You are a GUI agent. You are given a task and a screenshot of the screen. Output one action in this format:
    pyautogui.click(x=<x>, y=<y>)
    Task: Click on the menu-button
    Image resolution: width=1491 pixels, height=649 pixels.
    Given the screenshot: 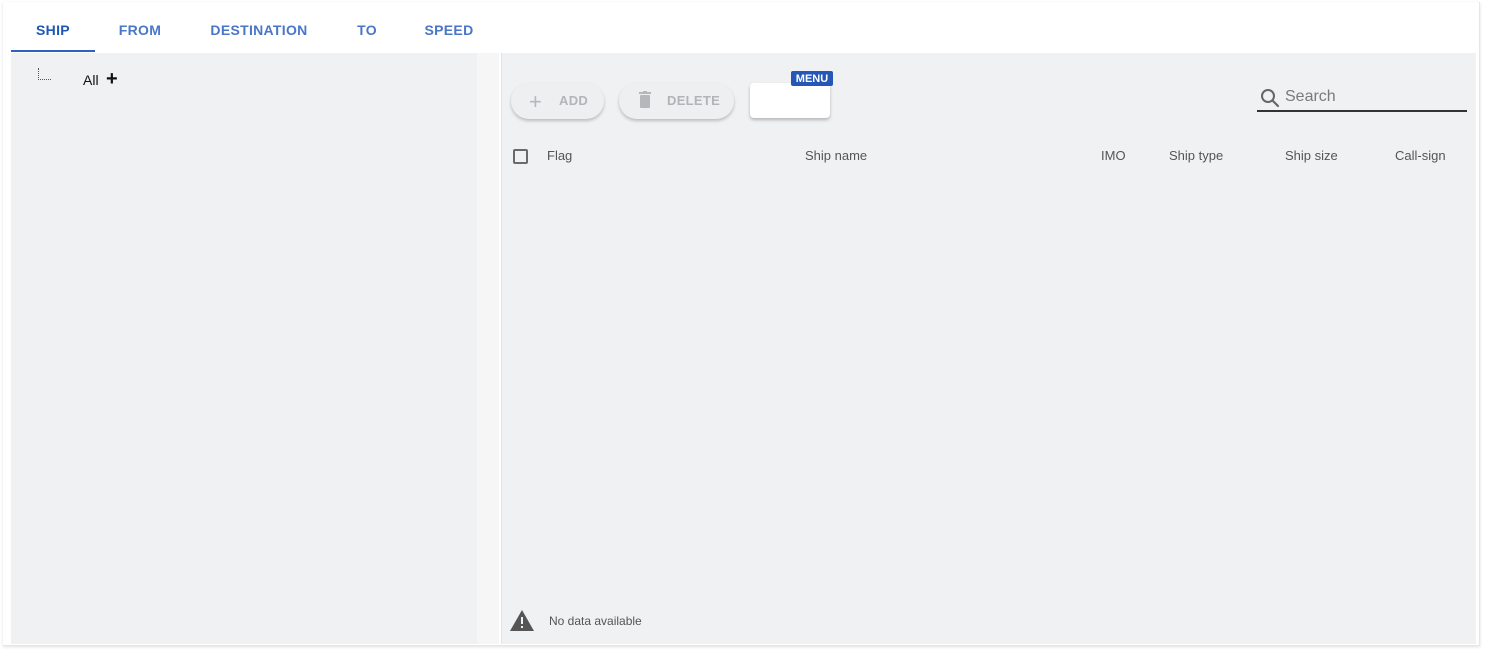 What is the action you would take?
    pyautogui.click(x=790, y=100)
    